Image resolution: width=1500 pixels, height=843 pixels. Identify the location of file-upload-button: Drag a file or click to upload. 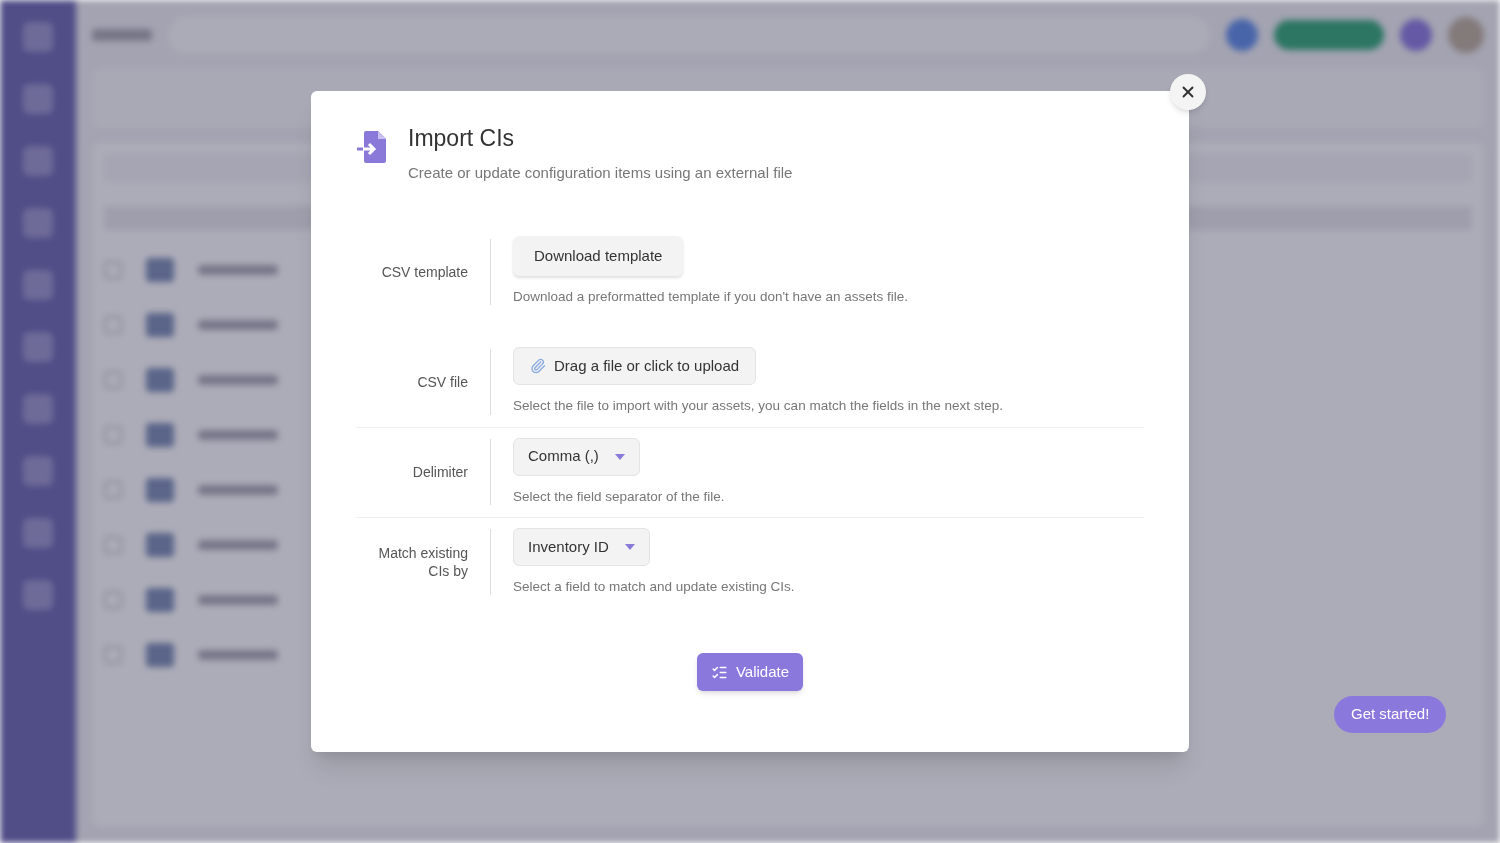
(635, 366).